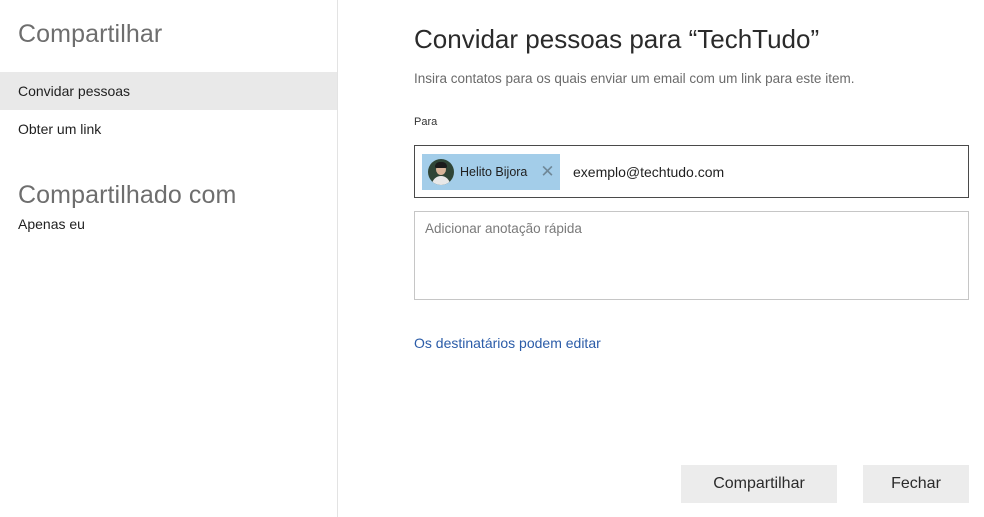 The height and width of the screenshot is (517, 984). I want to click on sidebar-item-invite-people: Convidar pessoas, so click(168, 91).